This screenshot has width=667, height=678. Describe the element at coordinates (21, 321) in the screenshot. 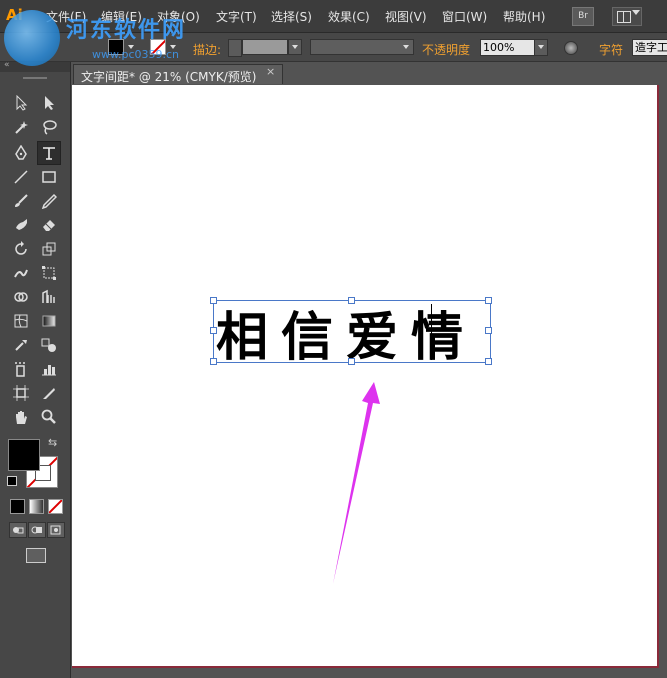

I see `mesh-tool-icon` at that location.